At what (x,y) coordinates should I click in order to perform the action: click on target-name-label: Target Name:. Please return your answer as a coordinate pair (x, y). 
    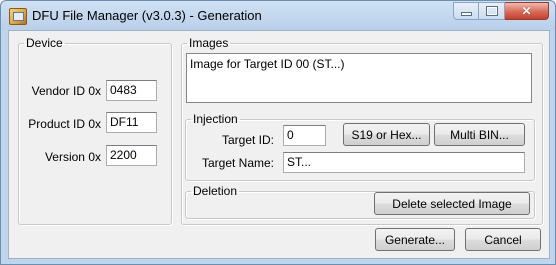
    Looking at the image, I should click on (237, 163).